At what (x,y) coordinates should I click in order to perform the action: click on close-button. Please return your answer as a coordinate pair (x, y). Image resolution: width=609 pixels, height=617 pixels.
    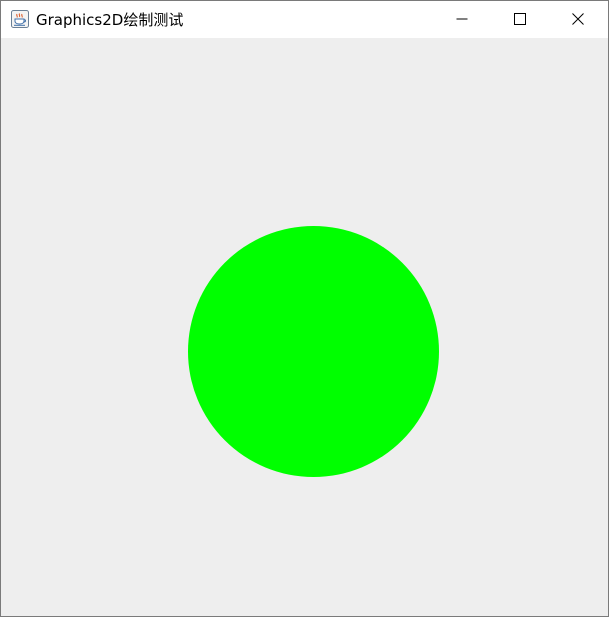
    Looking at the image, I should click on (578, 19).